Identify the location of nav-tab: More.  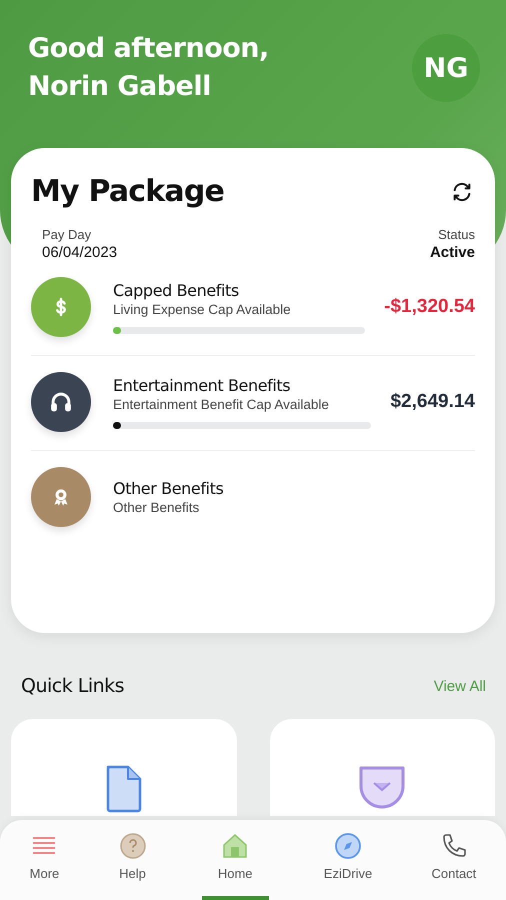
(45, 860).